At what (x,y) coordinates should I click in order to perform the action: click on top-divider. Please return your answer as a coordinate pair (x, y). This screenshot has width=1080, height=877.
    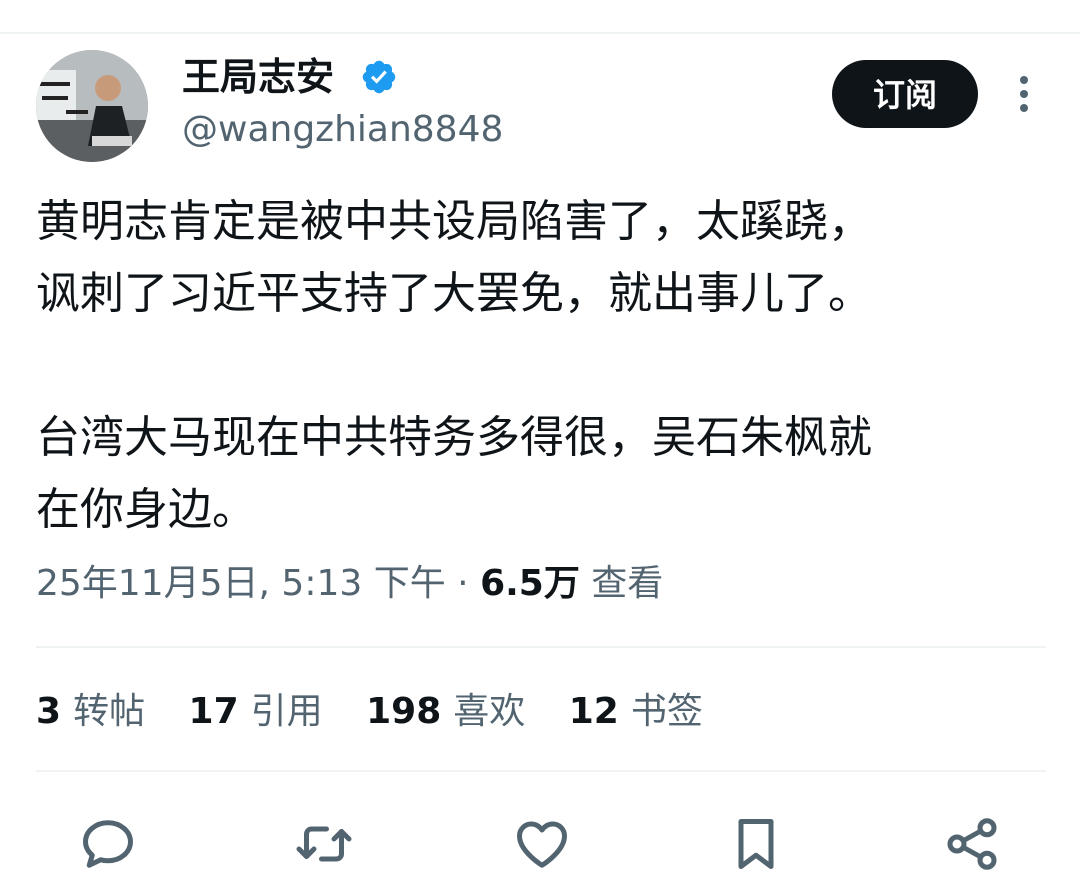
    Looking at the image, I should click on (540, 33).